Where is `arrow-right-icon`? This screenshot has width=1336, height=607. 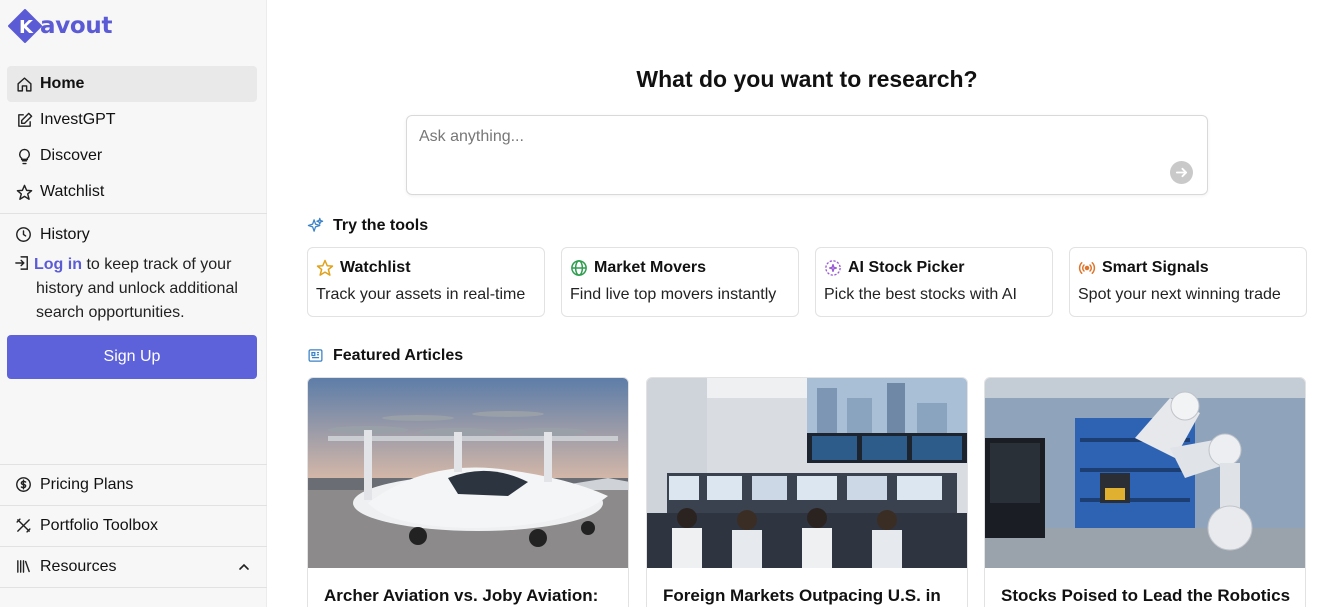
arrow-right-icon is located at coordinates (1181, 172).